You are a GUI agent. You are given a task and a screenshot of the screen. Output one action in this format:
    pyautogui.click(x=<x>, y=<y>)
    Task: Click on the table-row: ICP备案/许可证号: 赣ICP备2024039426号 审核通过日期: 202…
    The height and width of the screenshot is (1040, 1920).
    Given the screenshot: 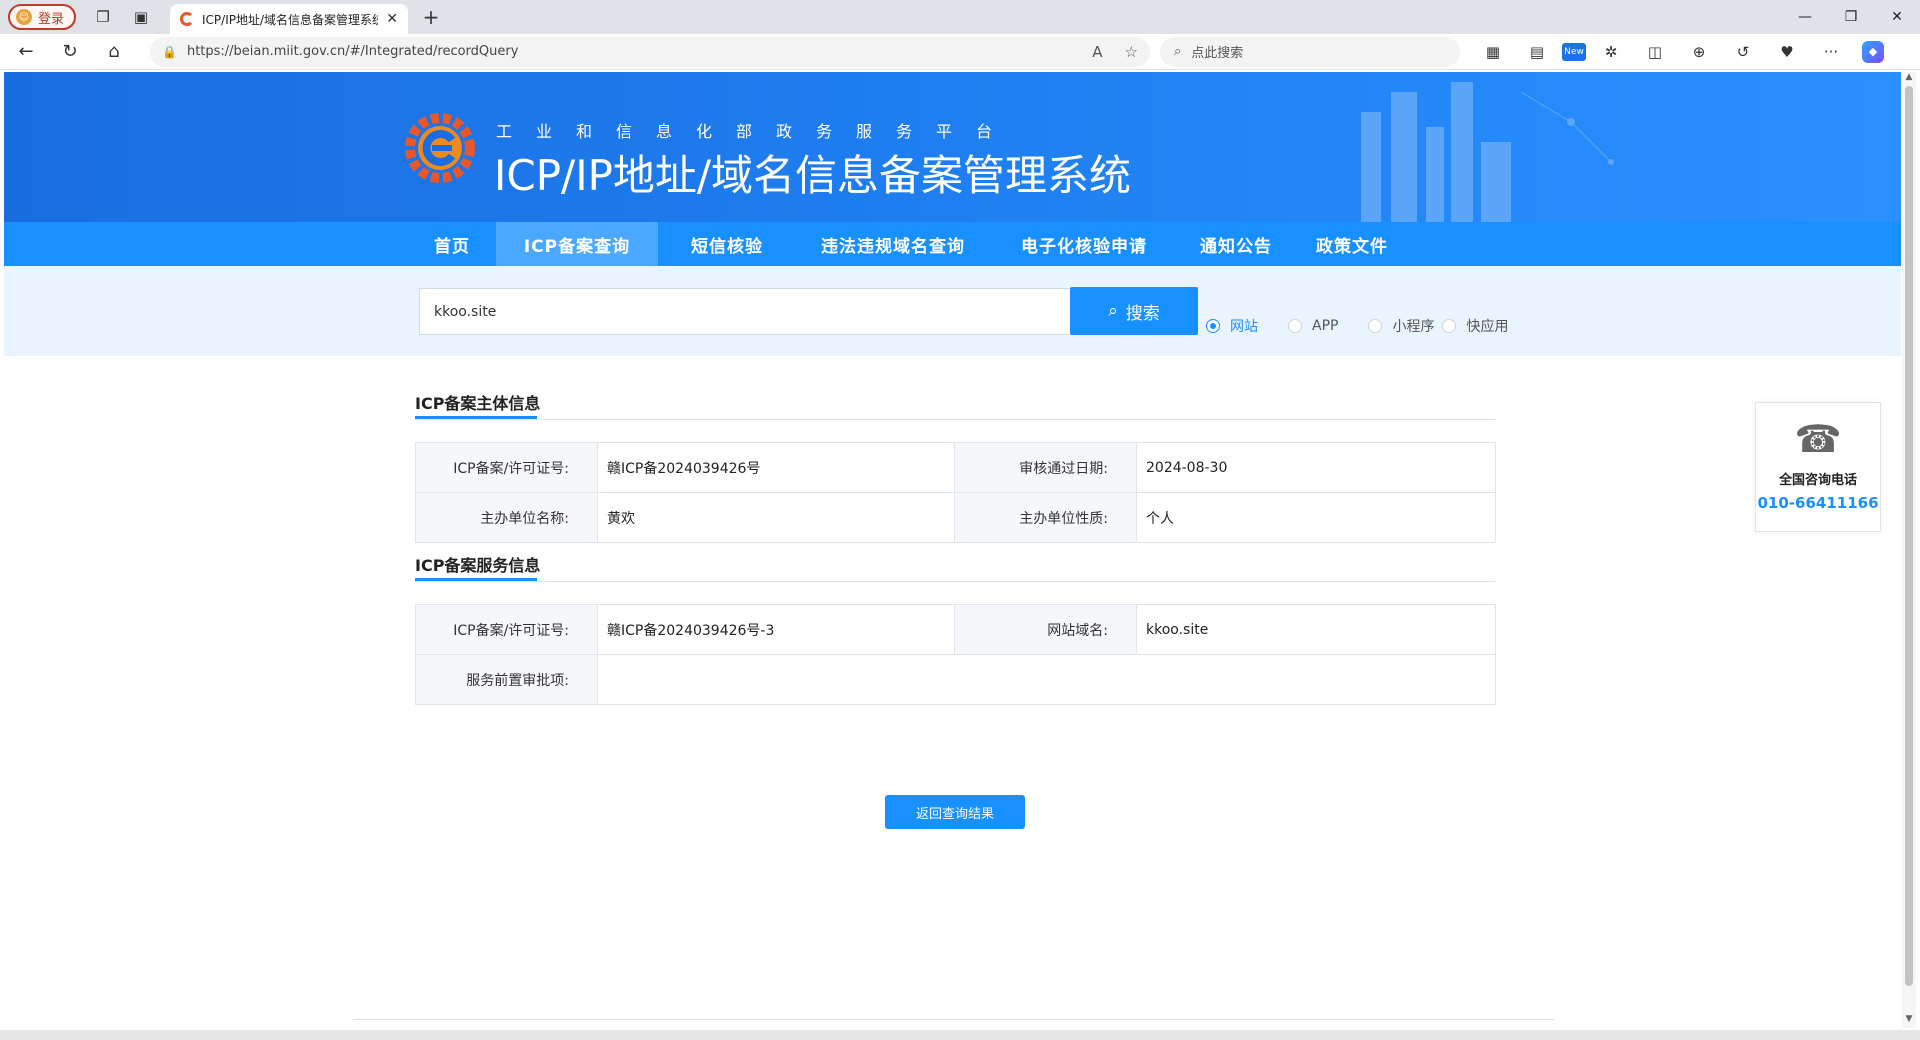 What is the action you would take?
    pyautogui.click(x=955, y=467)
    